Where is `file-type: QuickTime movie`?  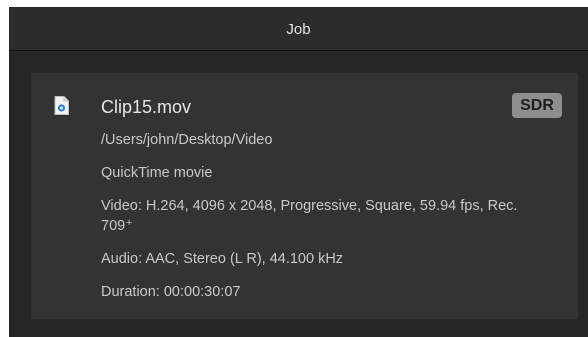 file-type: QuickTime movie is located at coordinates (157, 173).